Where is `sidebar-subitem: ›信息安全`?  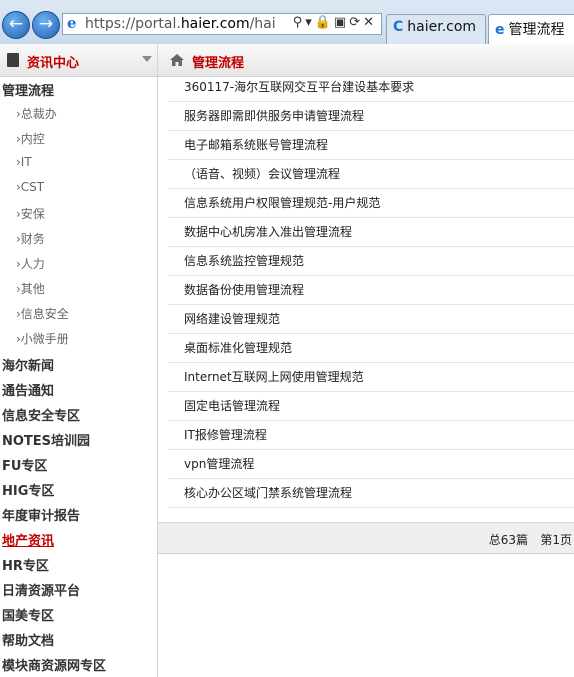 sidebar-subitem: ›信息安全 is located at coordinates (42, 313).